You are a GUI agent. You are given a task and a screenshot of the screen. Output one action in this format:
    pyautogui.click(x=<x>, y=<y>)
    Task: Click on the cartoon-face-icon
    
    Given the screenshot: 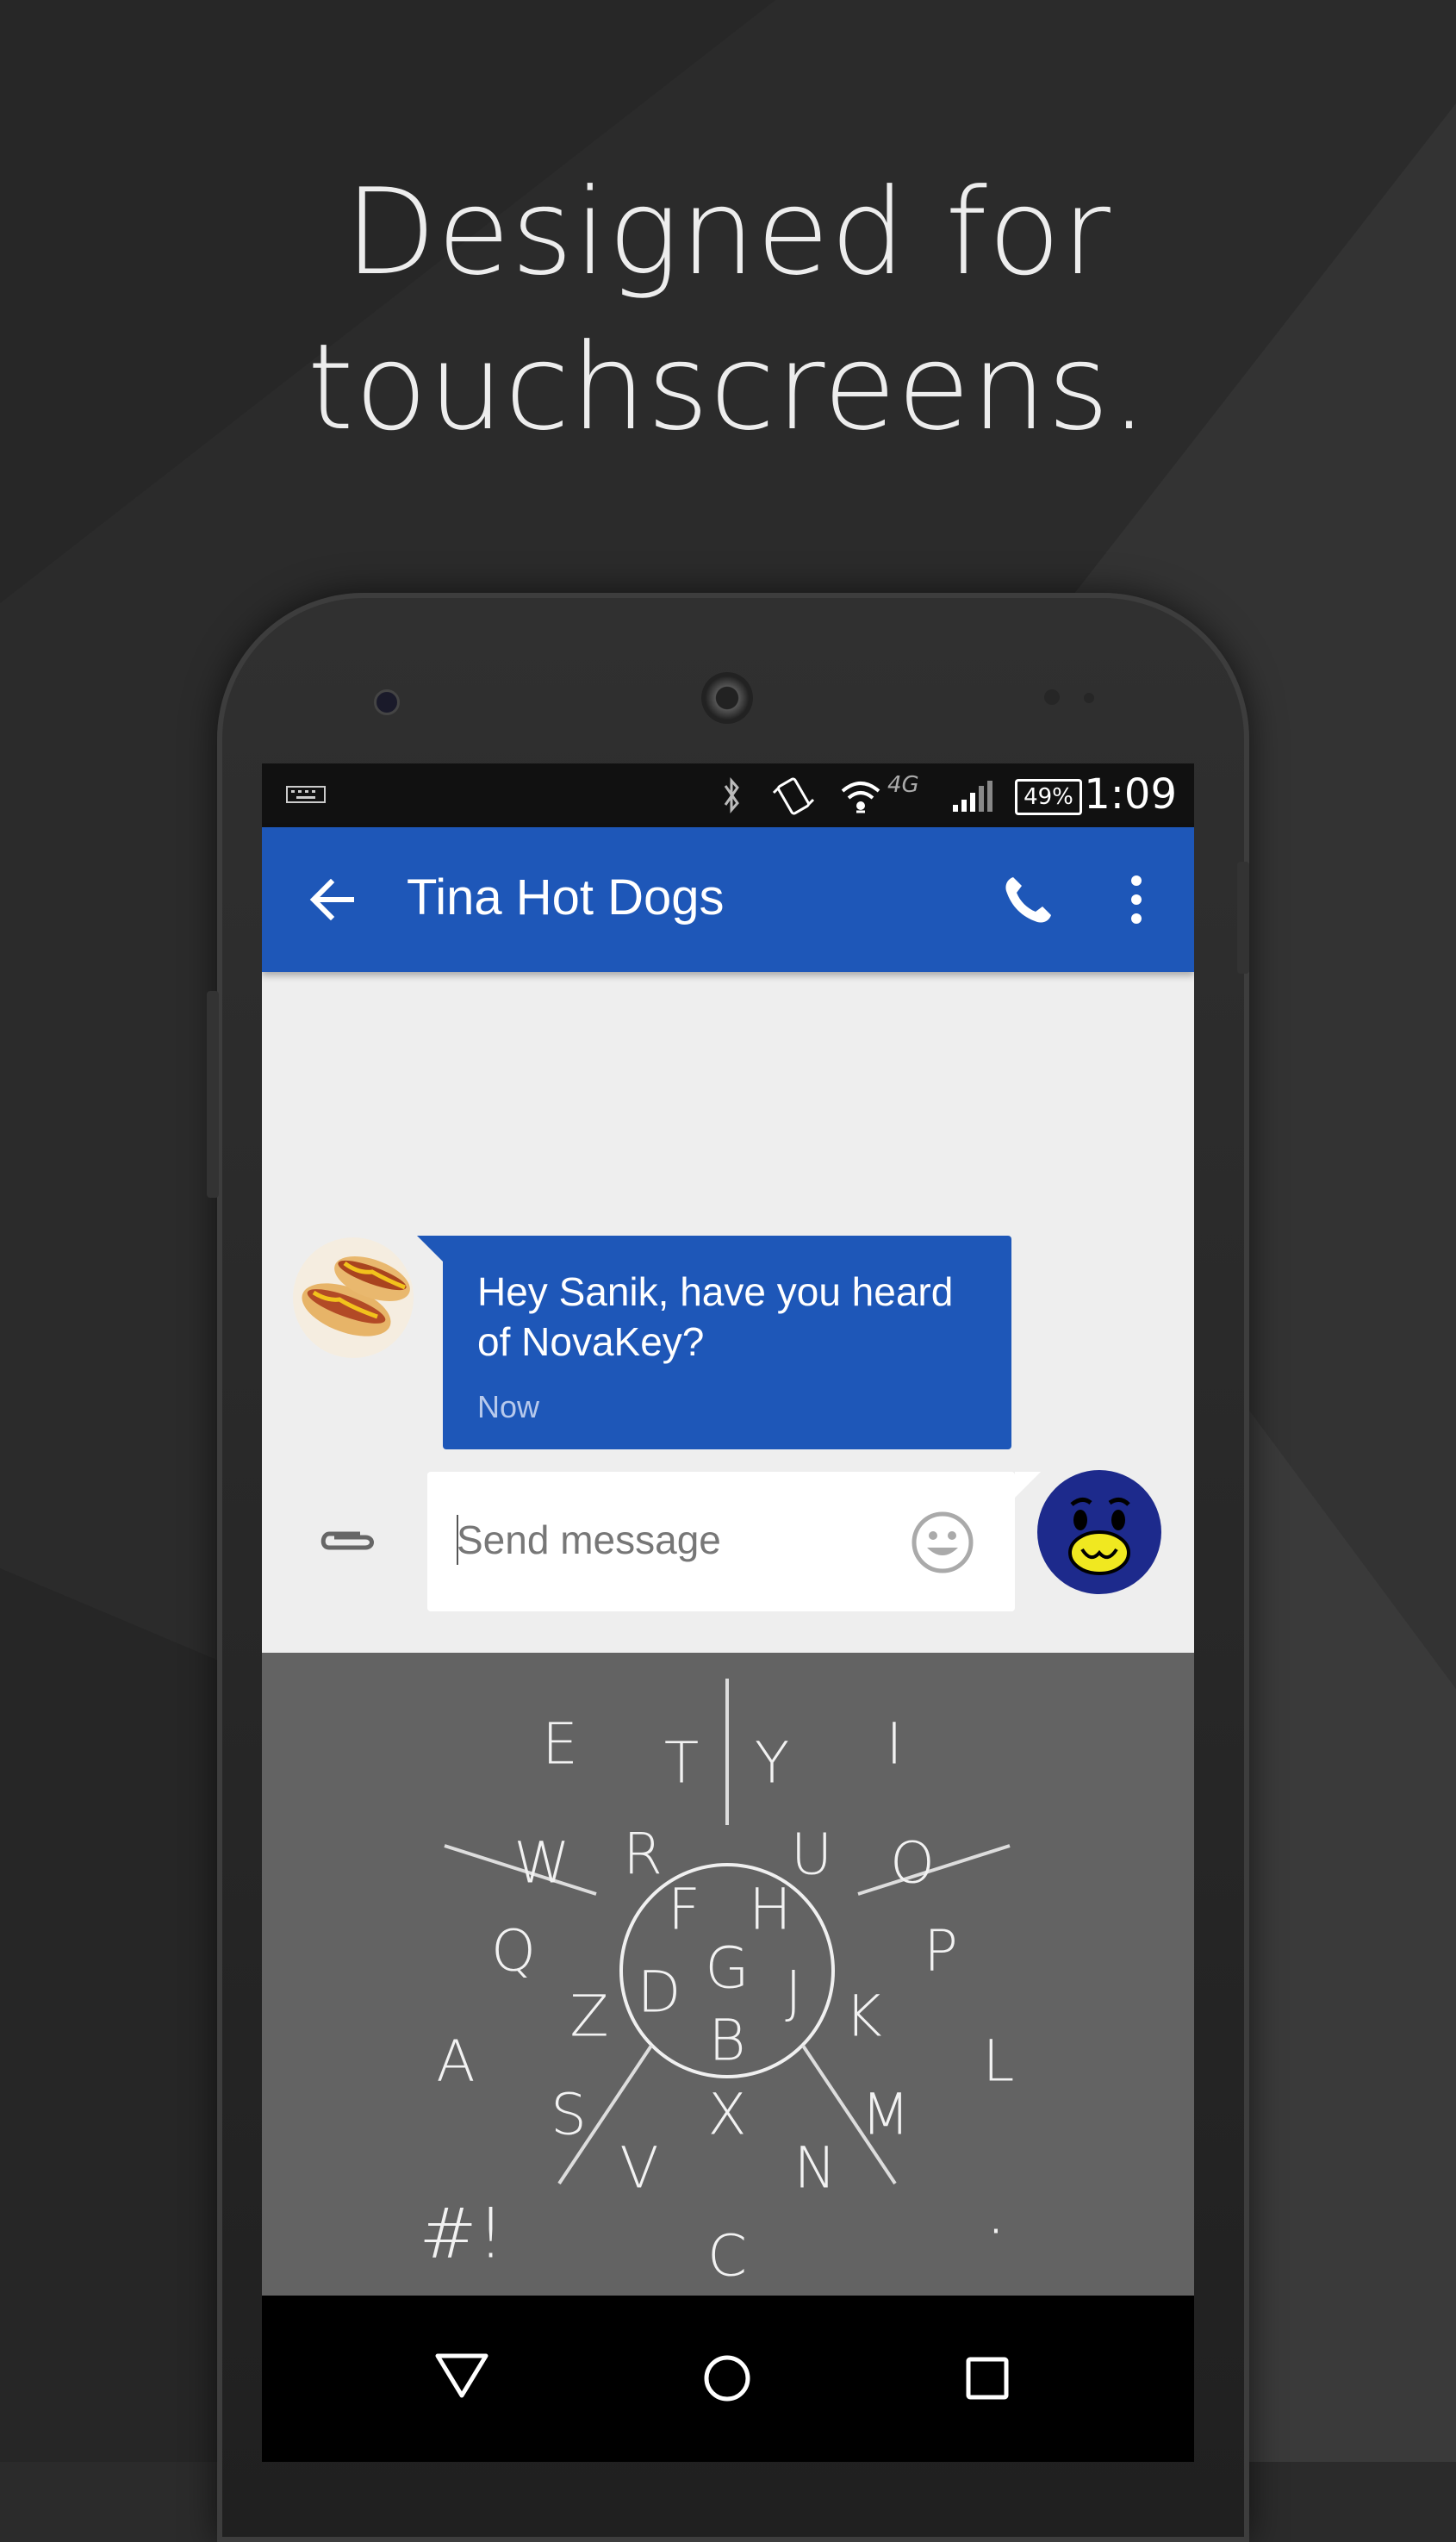 What is the action you would take?
    pyautogui.click(x=1099, y=1536)
    